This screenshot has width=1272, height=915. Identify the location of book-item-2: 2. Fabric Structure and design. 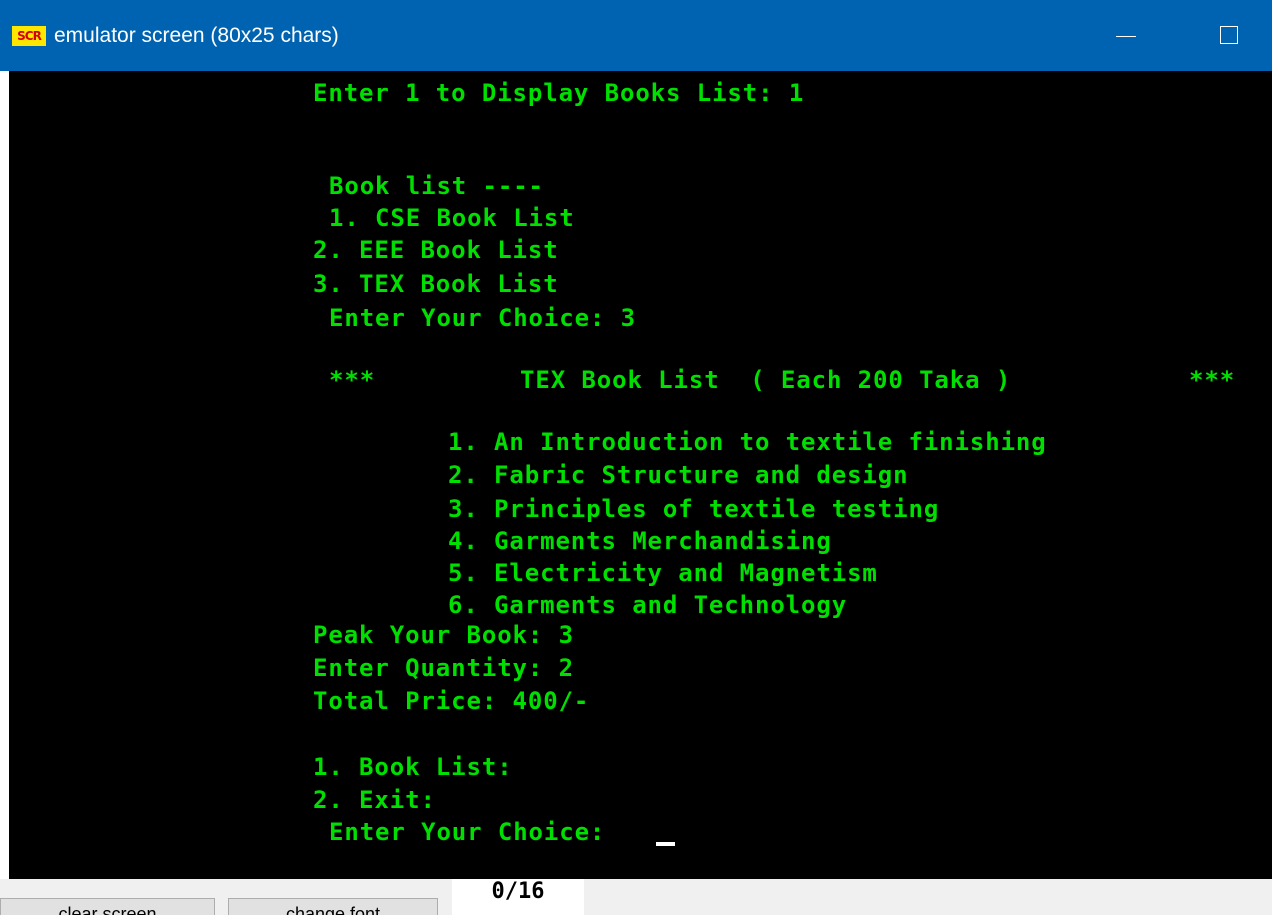
(678, 475).